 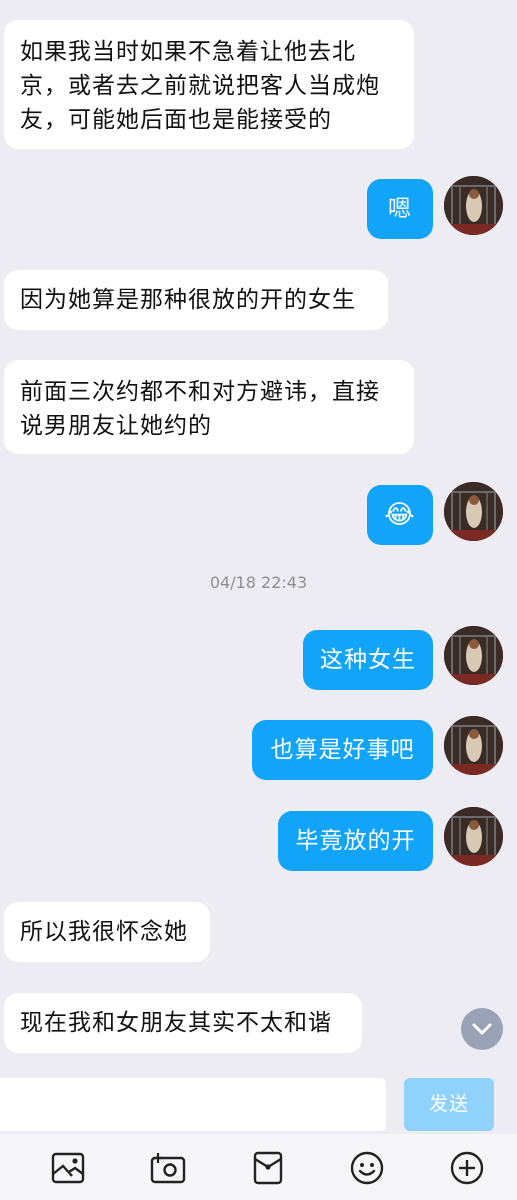 I want to click on message-text: 嗯, so click(x=400, y=209).